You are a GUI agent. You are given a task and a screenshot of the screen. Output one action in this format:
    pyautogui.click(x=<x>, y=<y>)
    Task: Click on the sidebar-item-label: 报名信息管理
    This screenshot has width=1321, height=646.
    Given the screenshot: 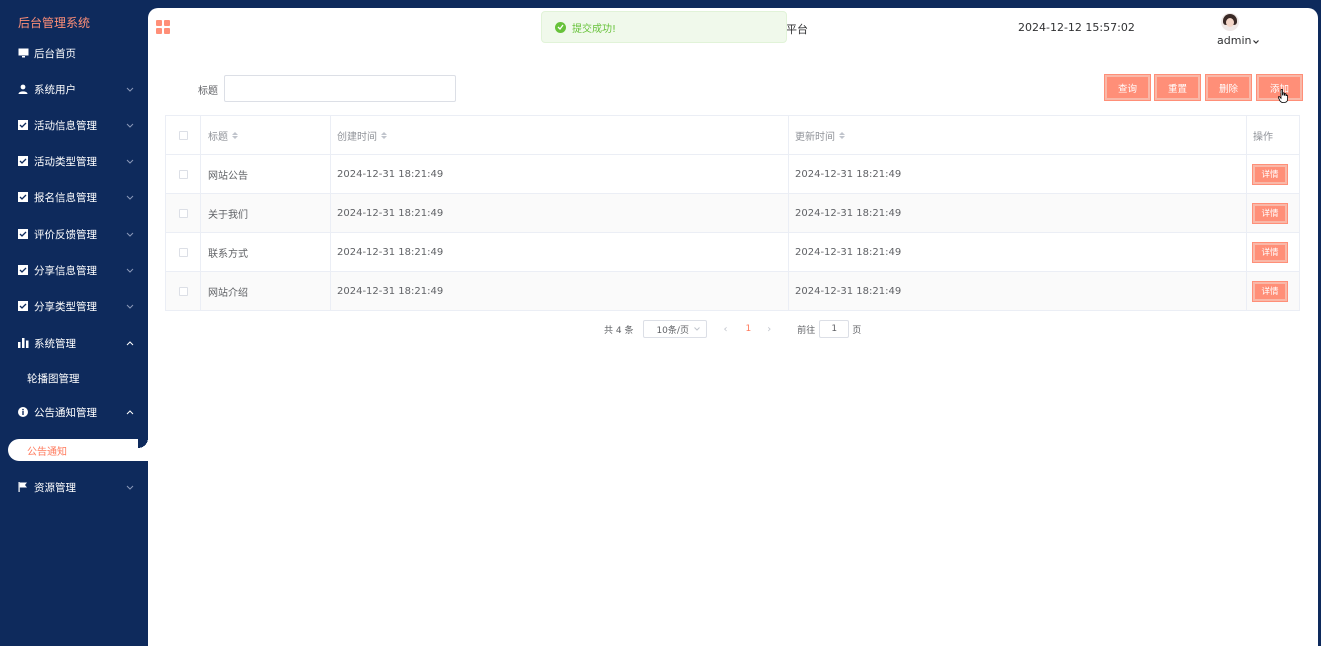 What is the action you would take?
    pyautogui.click(x=65, y=197)
    